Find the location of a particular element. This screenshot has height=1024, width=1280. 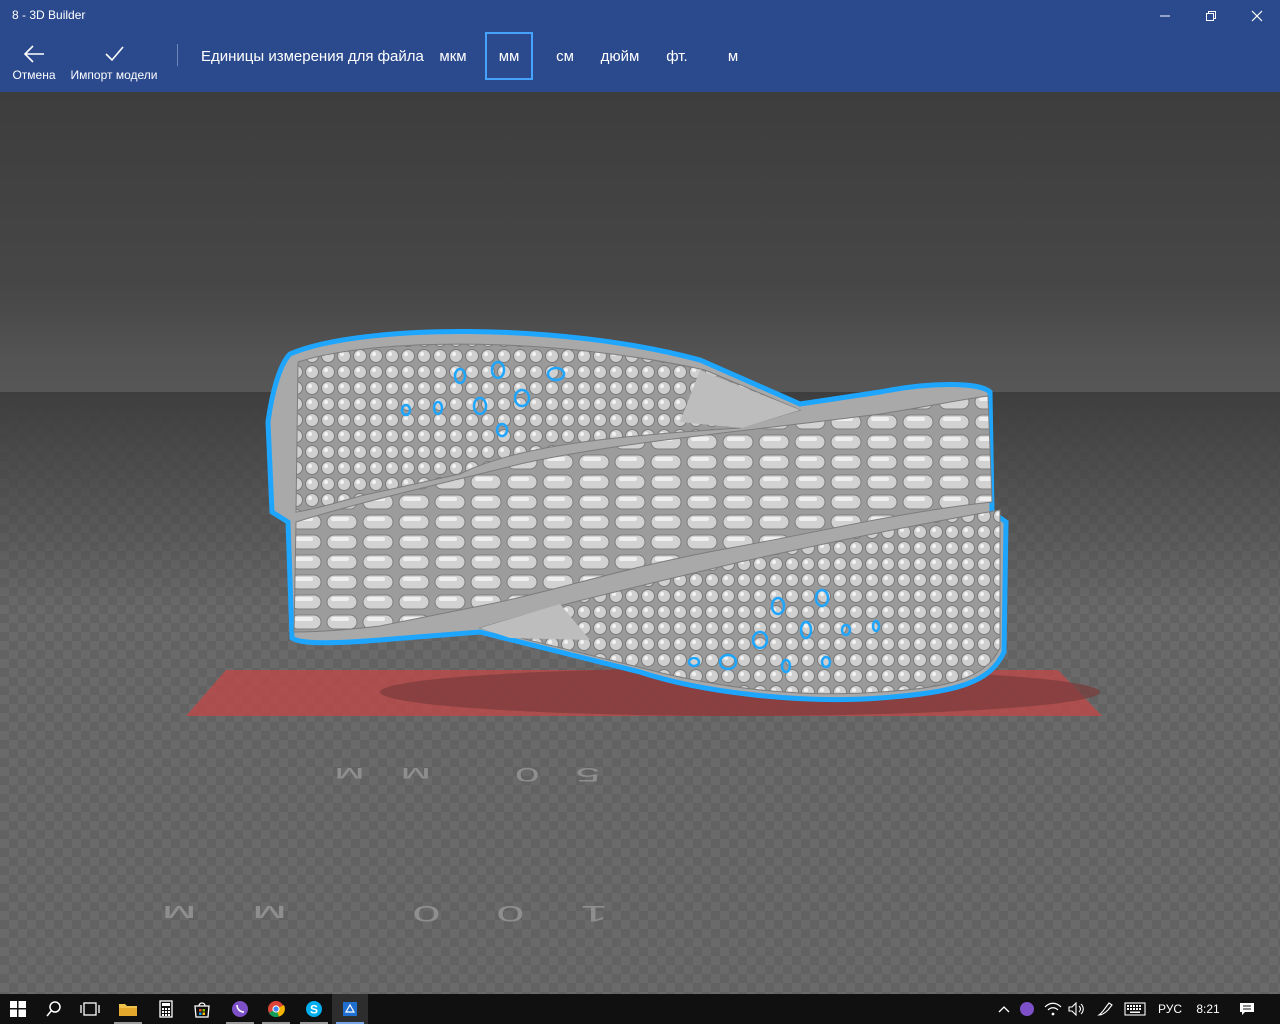

task-view-icon is located at coordinates (90, 1009).